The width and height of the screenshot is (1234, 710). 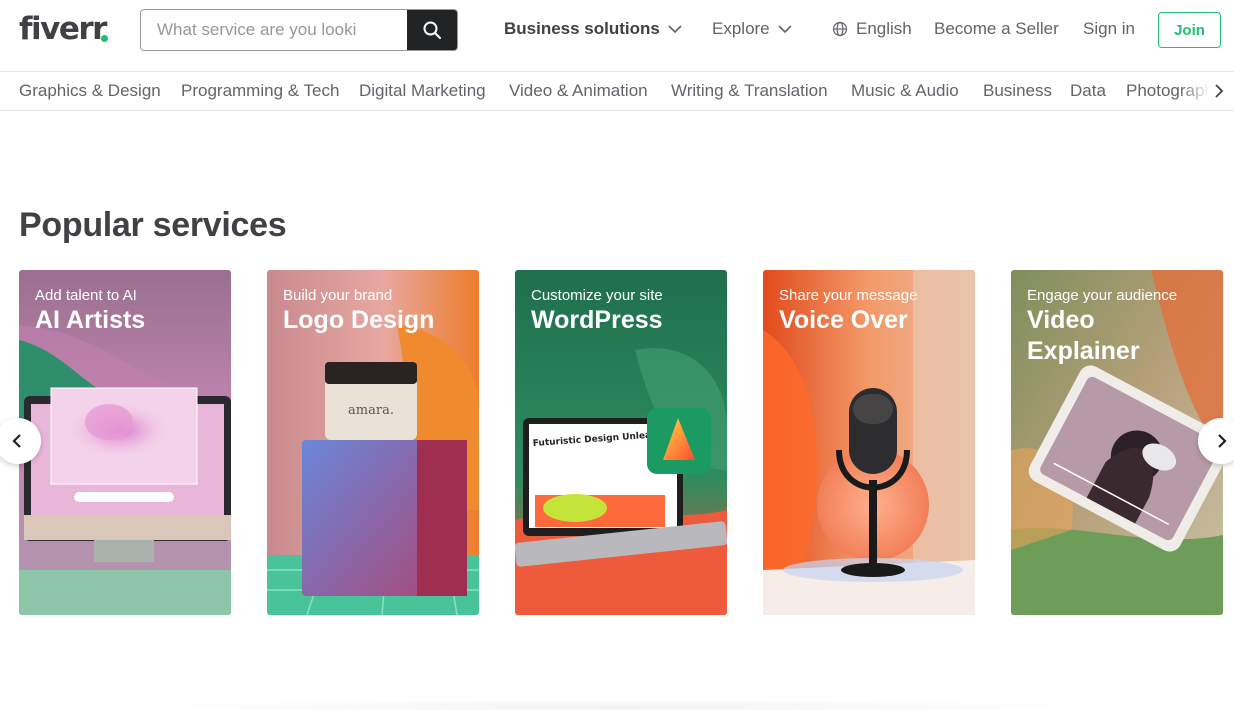 I want to click on explore-label: Explore, so click(x=741, y=28).